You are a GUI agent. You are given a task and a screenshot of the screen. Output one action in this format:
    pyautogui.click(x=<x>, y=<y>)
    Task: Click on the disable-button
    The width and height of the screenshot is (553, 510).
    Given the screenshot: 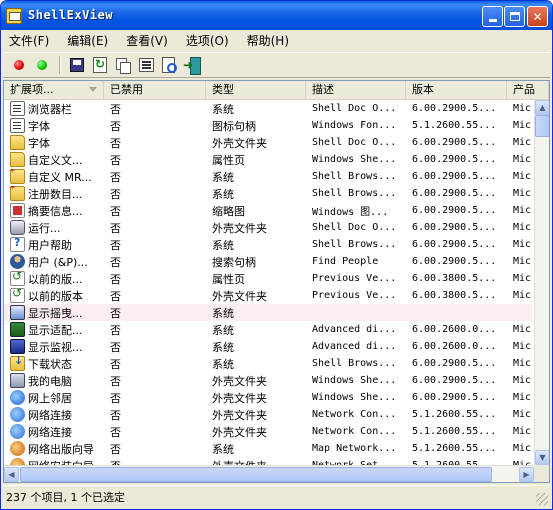 What is the action you would take?
    pyautogui.click(x=19, y=65)
    